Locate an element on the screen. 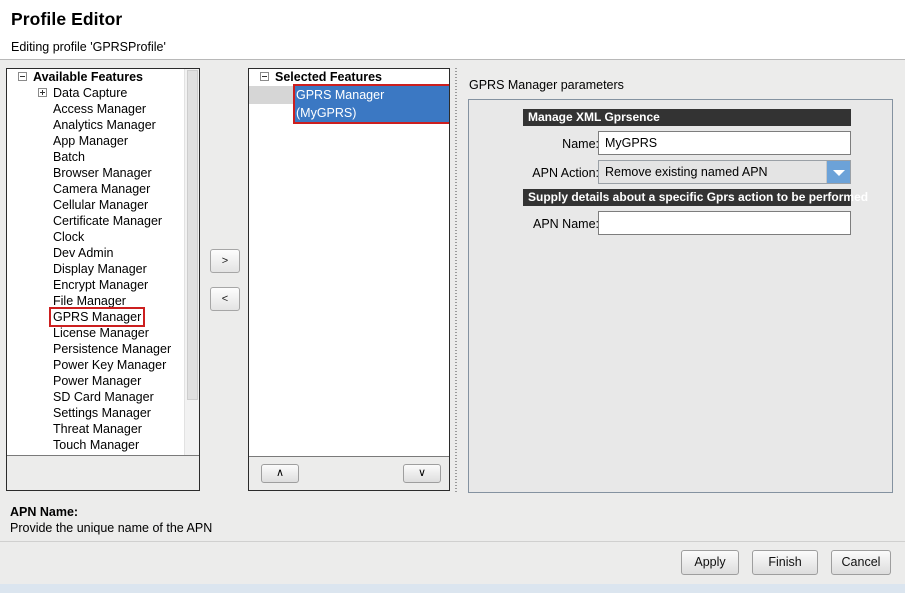  available-feature-item: Access Manager is located at coordinates (103, 109).